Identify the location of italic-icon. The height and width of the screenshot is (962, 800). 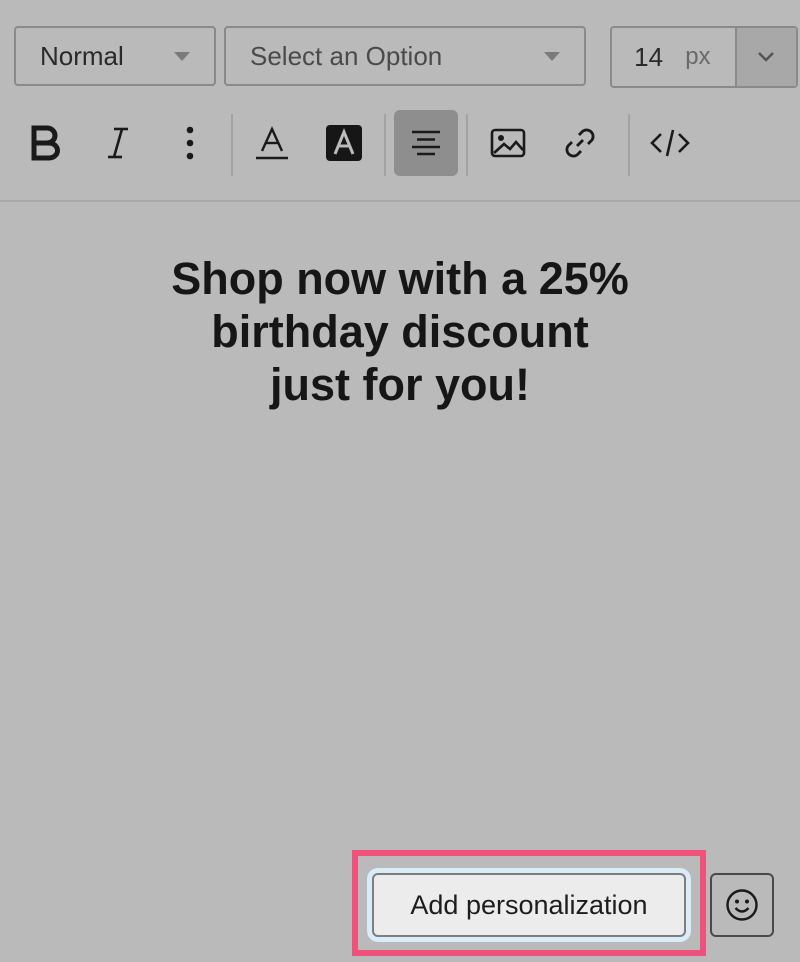
(118, 143).